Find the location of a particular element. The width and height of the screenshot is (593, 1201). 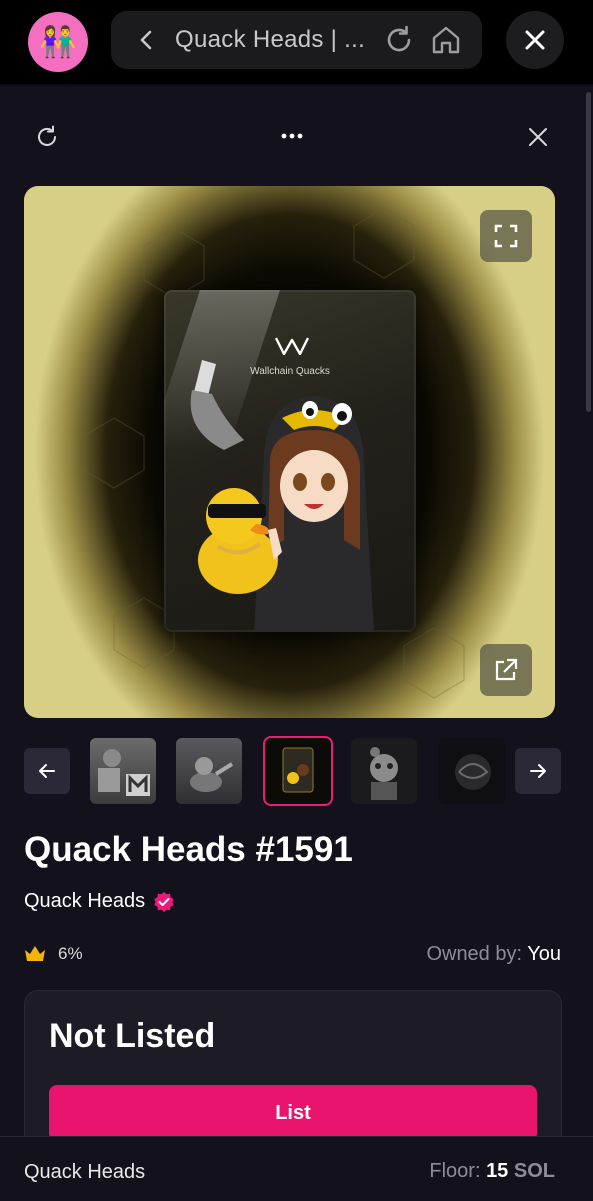

collection-name: Quack Heads is located at coordinates (85, 901).